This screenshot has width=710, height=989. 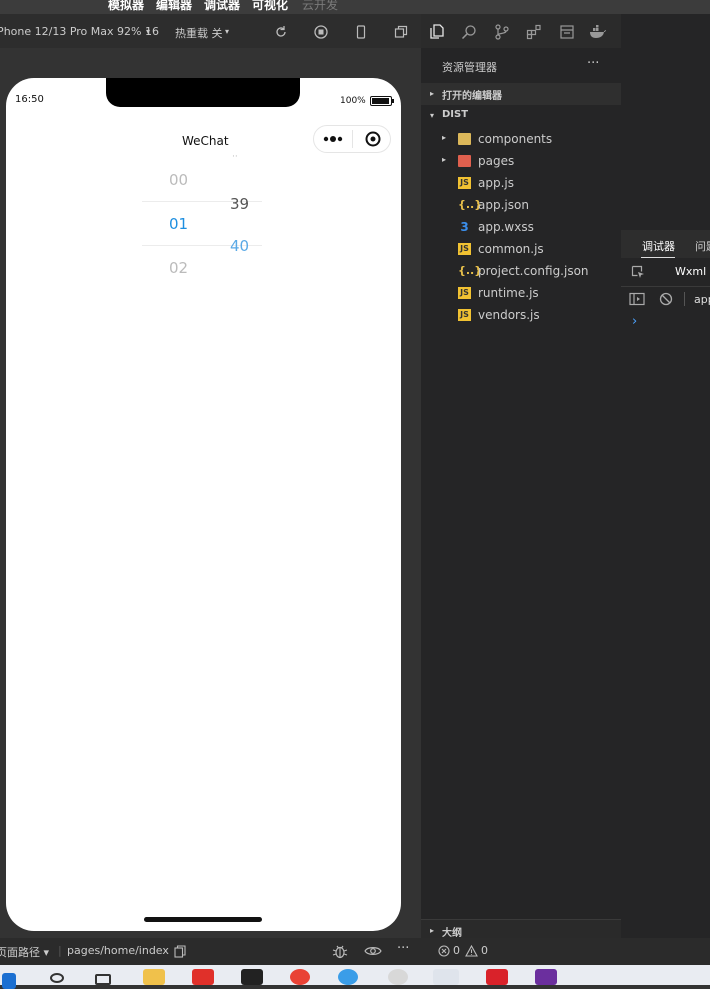 I want to click on more-icon: ···, so click(x=403, y=948).